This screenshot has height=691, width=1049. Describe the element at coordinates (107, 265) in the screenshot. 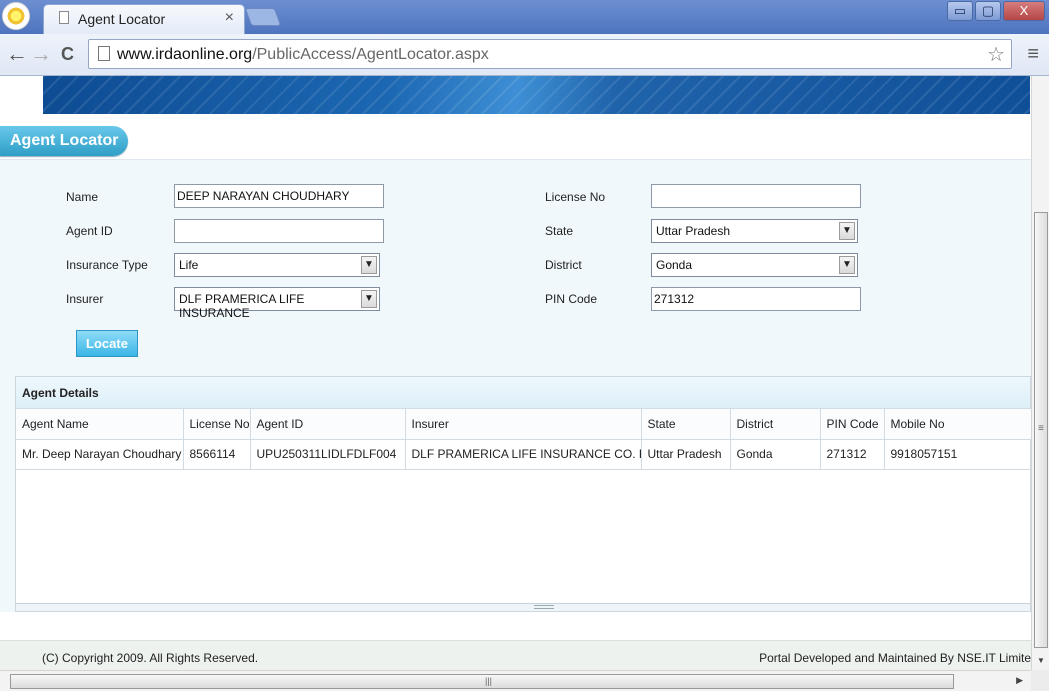

I see `insurance-type-label: Insurance Type` at that location.